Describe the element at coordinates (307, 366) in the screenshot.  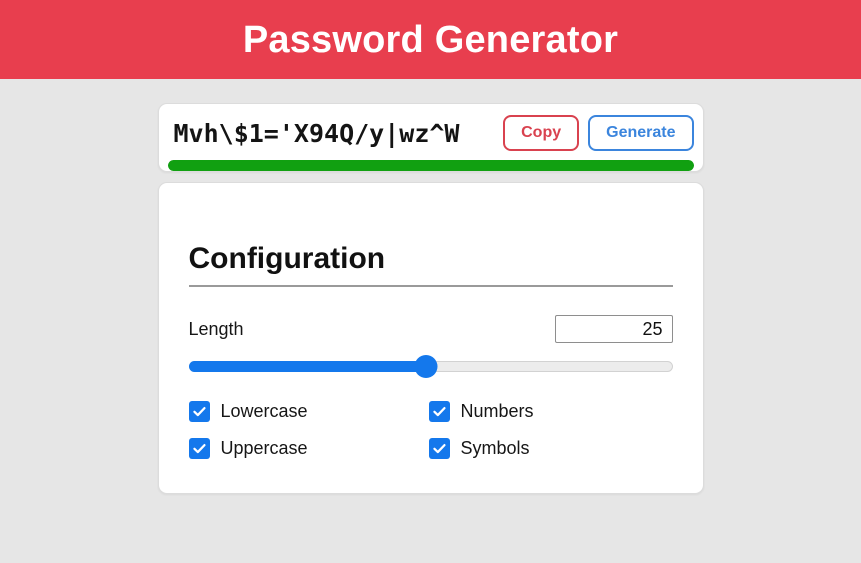
I see `length-slider-fill` at that location.